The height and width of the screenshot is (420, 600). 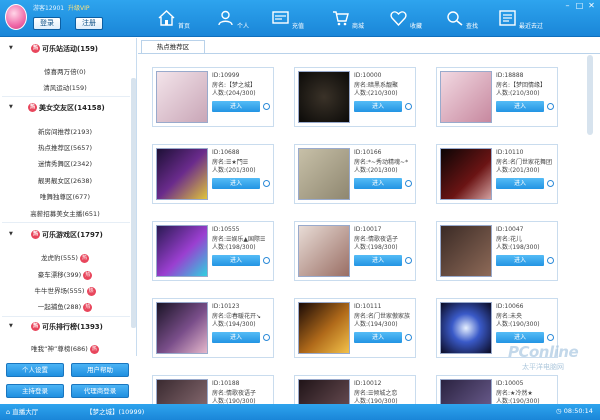 What do you see at coordinates (35, 370) in the screenshot?
I see `personal-settings-button: 个人设置` at bounding box center [35, 370].